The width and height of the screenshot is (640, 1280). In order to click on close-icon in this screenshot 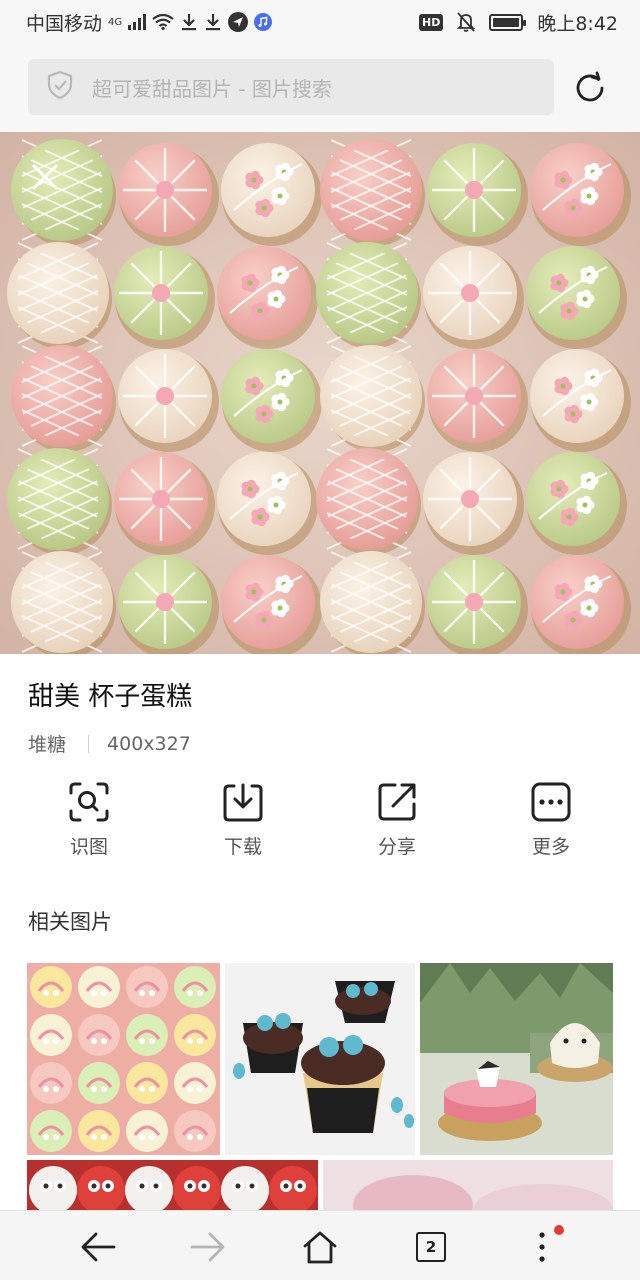, I will do `click(45, 179)`.